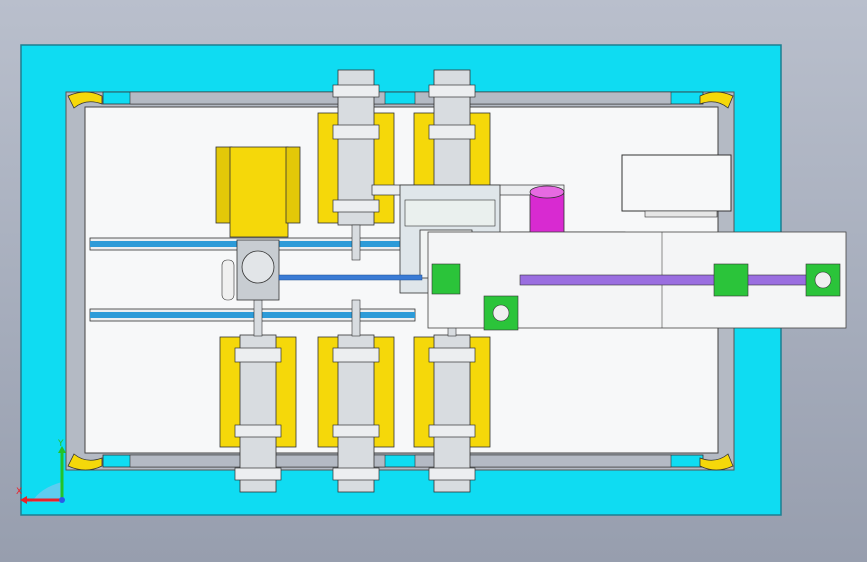 The width and height of the screenshot is (867, 562). Describe the element at coordinates (637, 281) in the screenshot. I see `conveyor-section` at that location.